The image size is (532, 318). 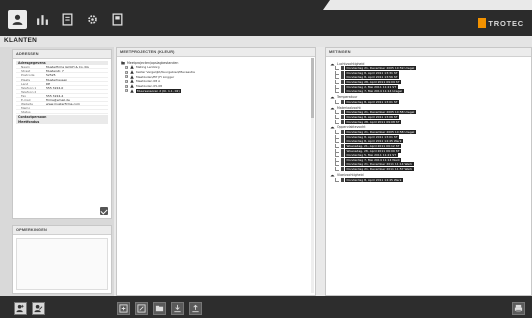 I want to click on add-project-button, so click(x=123, y=308).